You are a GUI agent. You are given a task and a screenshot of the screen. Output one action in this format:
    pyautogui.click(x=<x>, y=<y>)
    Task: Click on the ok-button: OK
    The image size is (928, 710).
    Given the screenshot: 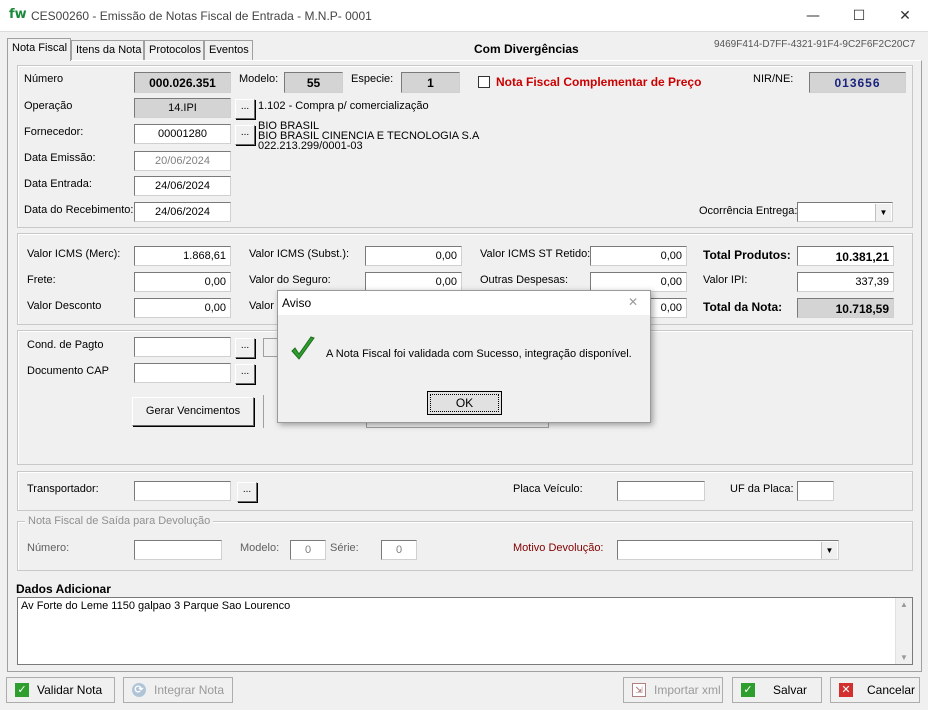 What is the action you would take?
    pyautogui.click(x=464, y=403)
    